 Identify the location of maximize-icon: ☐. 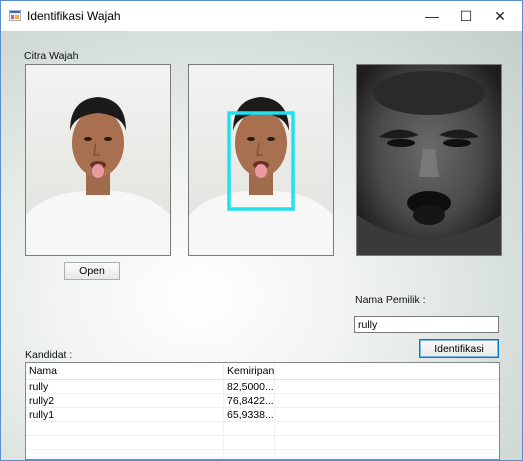
(466, 15).